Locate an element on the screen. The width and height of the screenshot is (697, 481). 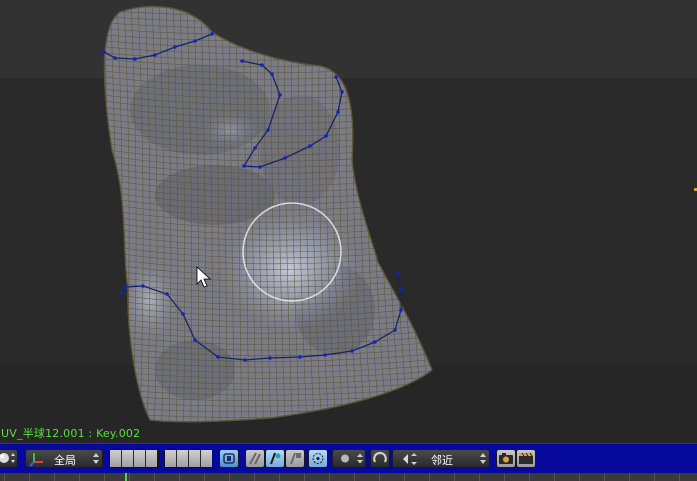
snap-toggle-button is located at coordinates (380, 458).